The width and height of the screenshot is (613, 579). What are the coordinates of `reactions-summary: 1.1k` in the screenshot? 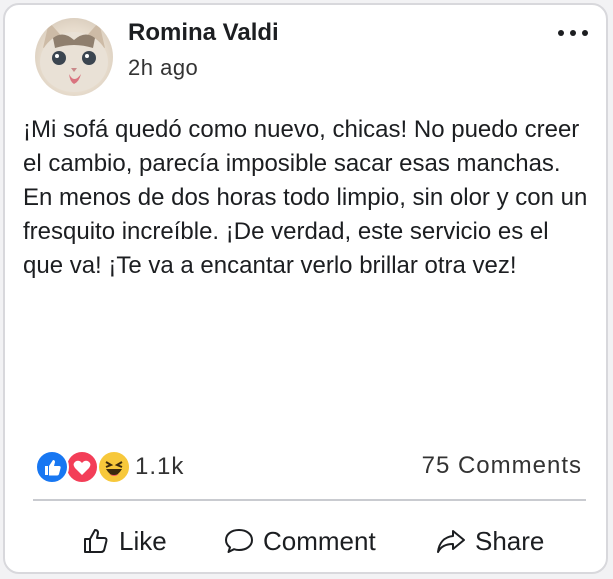 It's located at (109, 467).